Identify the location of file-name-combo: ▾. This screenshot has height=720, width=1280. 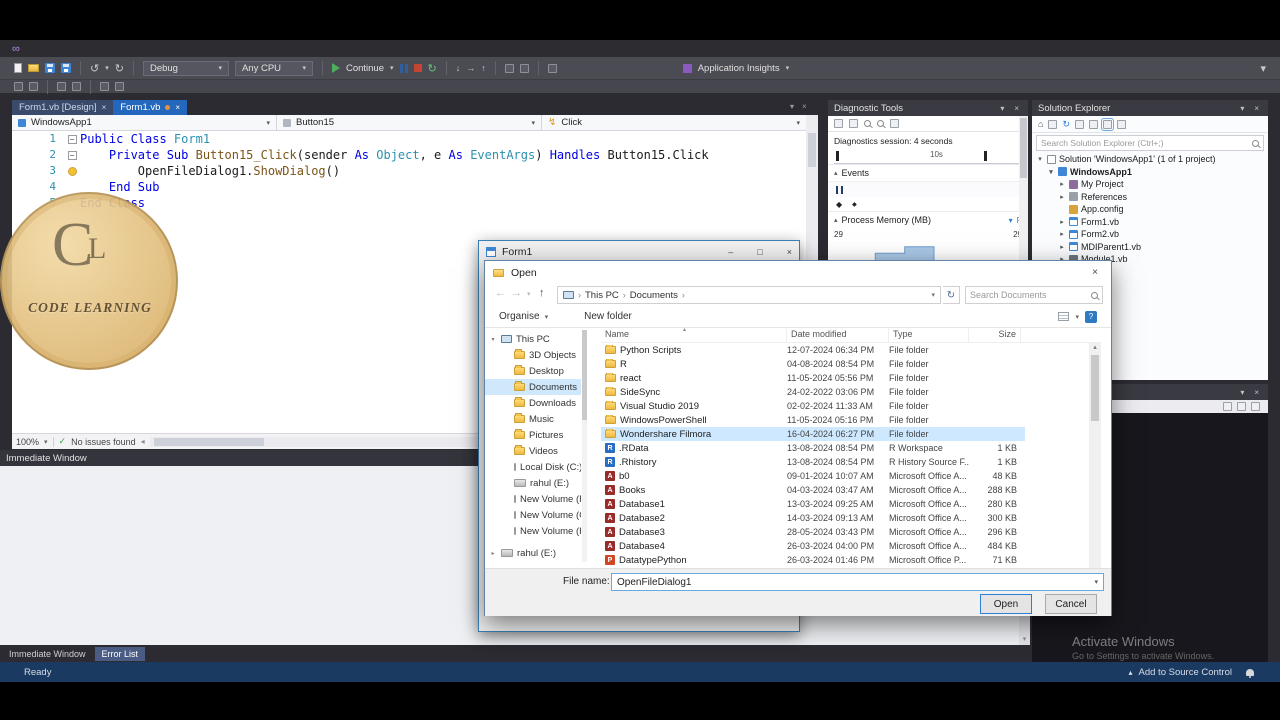
(857, 582).